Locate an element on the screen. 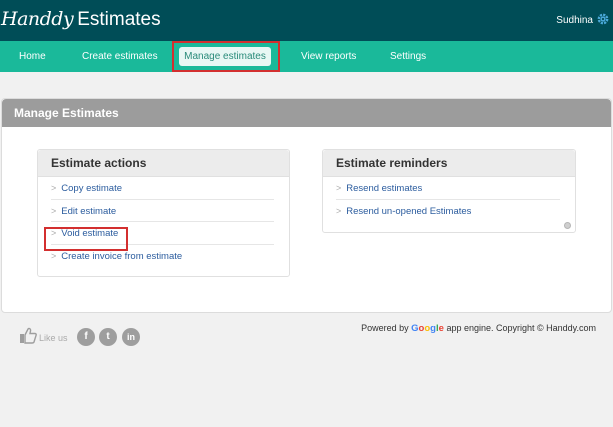 Image resolution: width=613 pixels, height=427 pixels. nav-highlight-box is located at coordinates (226, 56).